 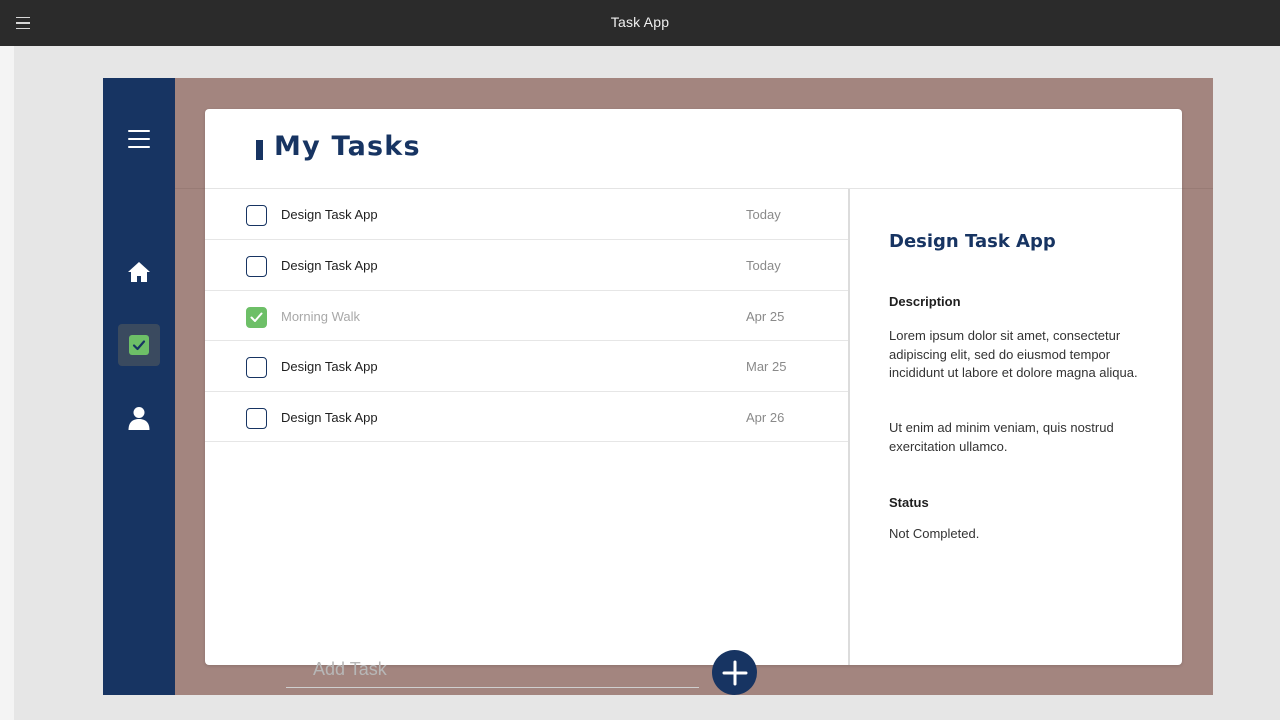 I want to click on left-gutter, so click(x=7, y=383).